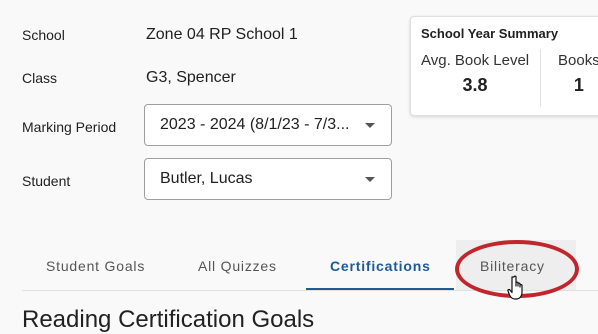 The width and height of the screenshot is (598, 334). I want to click on books-stat: Books 1, so click(578, 74).